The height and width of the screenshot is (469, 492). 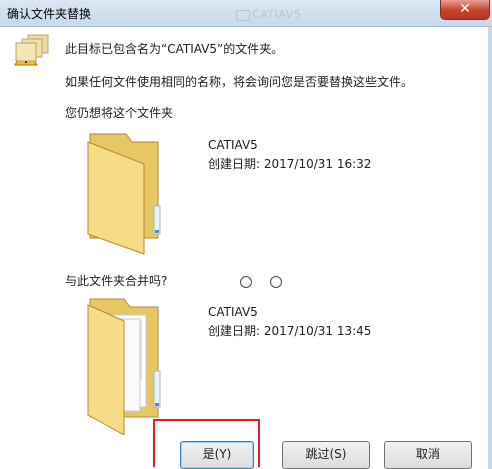 I want to click on close-icon: ✕, so click(x=465, y=9).